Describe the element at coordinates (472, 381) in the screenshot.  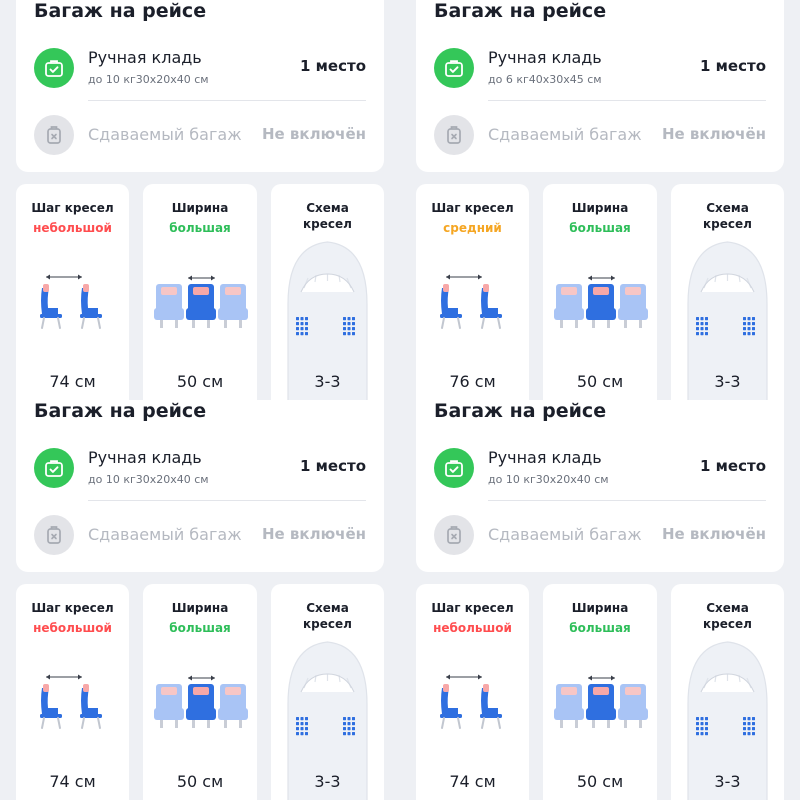
I see `seat-pitch-value: 76 см` at that location.